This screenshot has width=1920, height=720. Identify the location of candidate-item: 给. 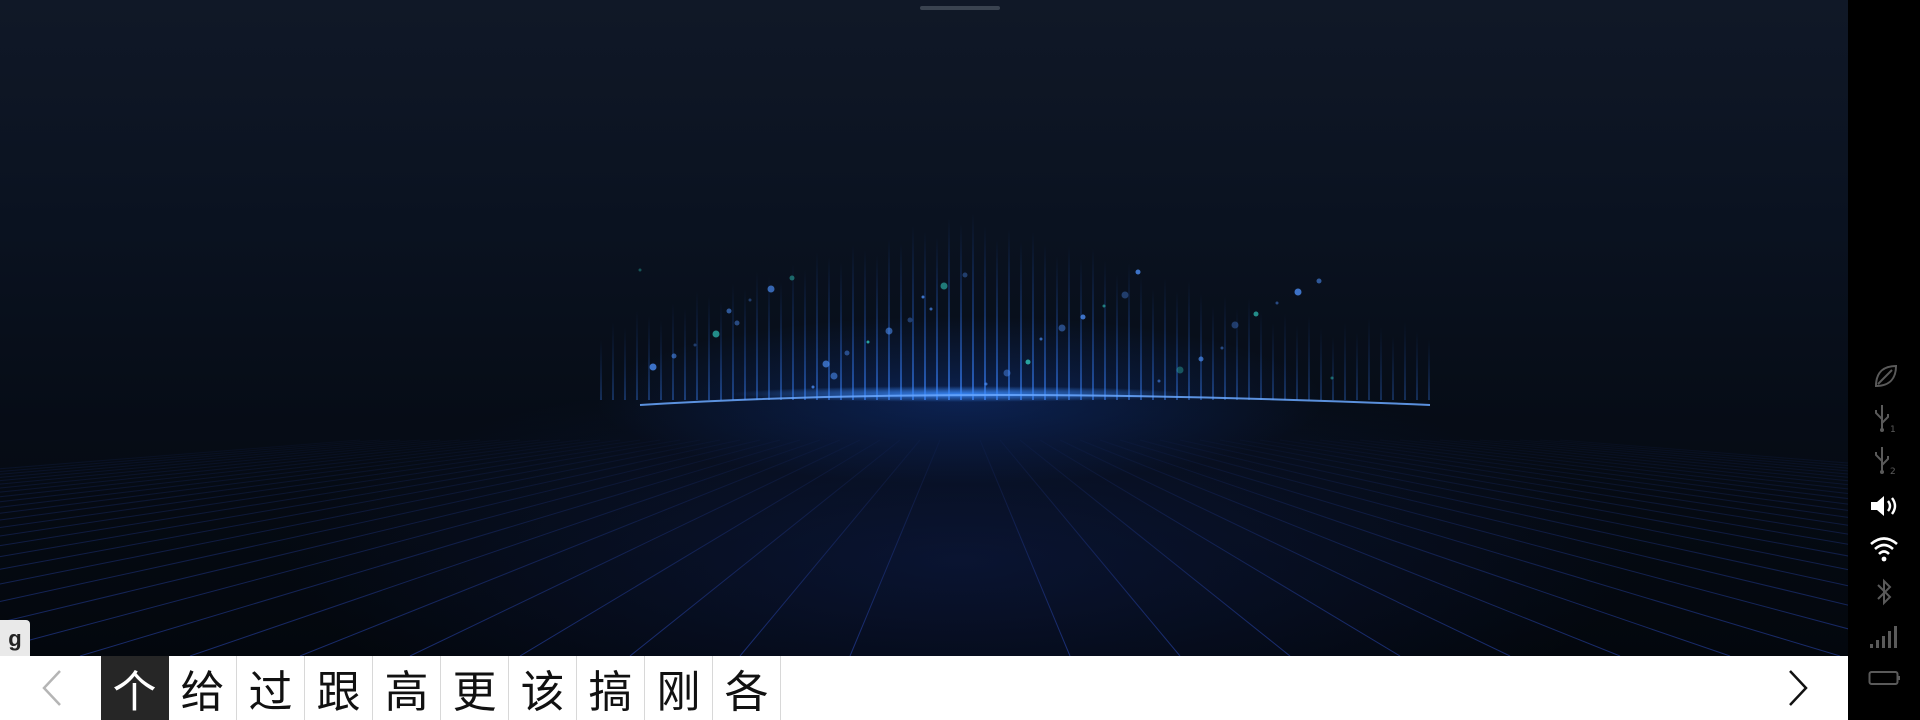
(203, 688).